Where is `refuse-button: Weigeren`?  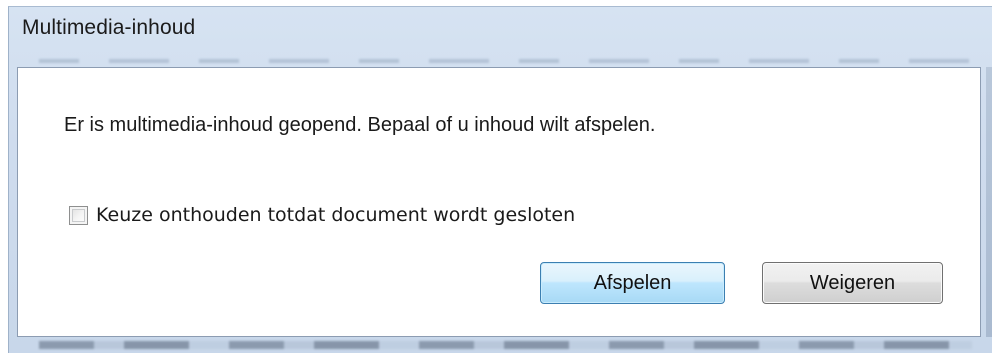
refuse-button: Weigeren is located at coordinates (852, 283).